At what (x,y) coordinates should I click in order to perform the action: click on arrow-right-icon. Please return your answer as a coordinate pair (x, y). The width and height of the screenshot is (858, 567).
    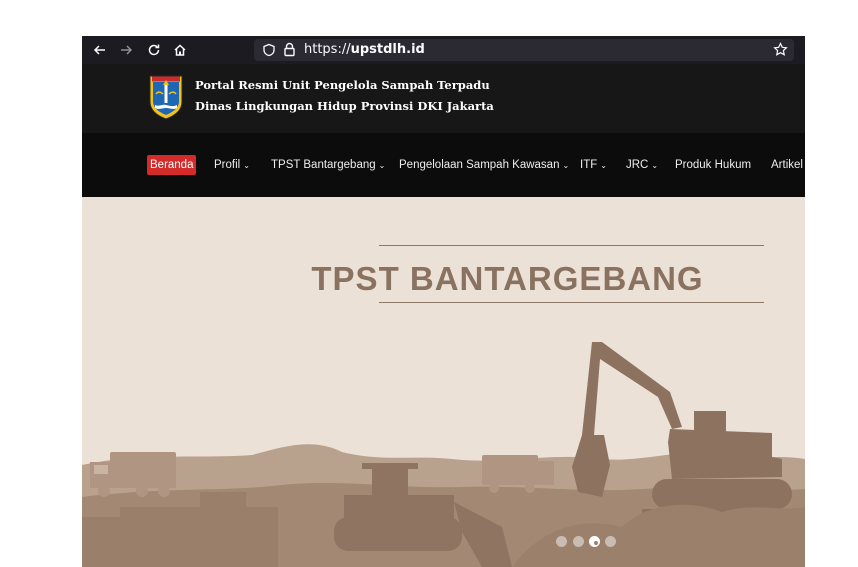
    Looking at the image, I should click on (127, 50).